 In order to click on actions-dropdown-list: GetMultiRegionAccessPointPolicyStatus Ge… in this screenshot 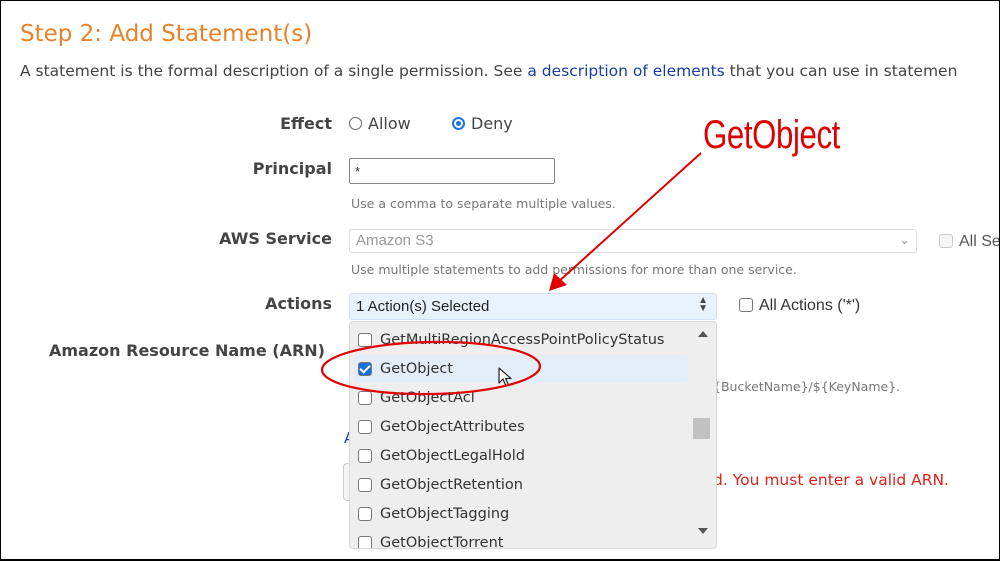, I will do `click(533, 435)`.